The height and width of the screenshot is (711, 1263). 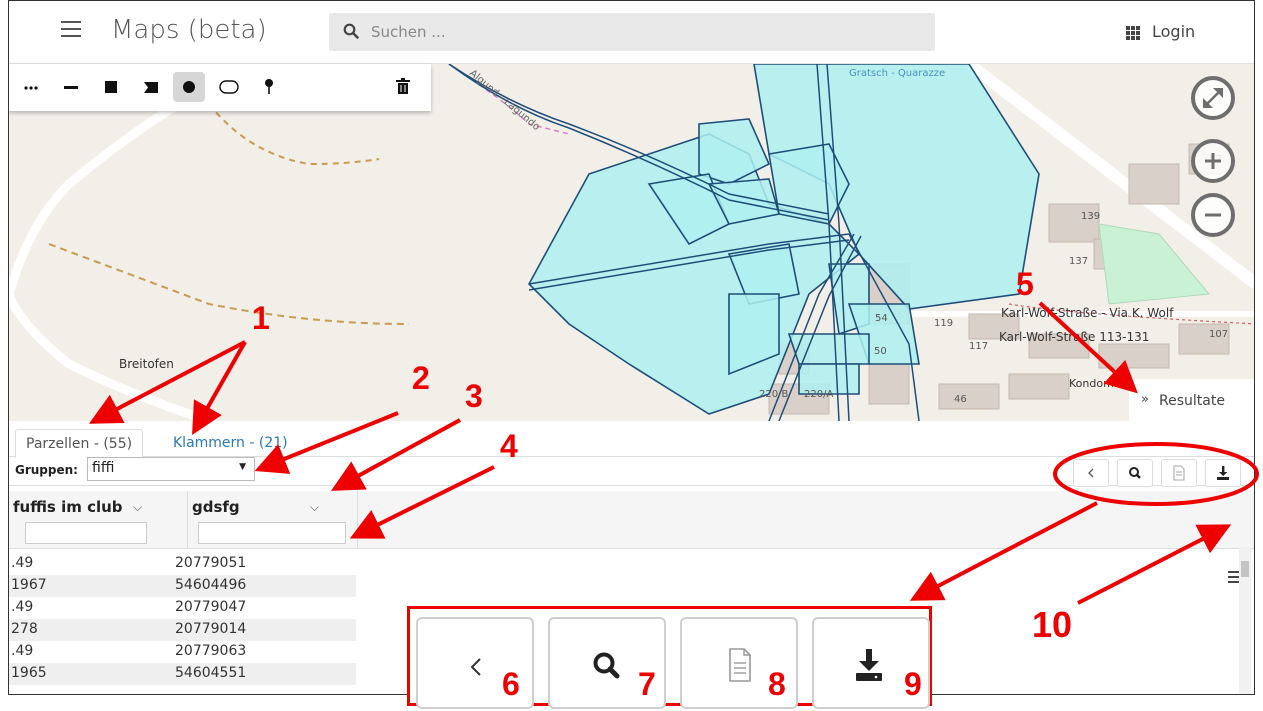 I want to click on annotation-number-8: 8, so click(x=777, y=684).